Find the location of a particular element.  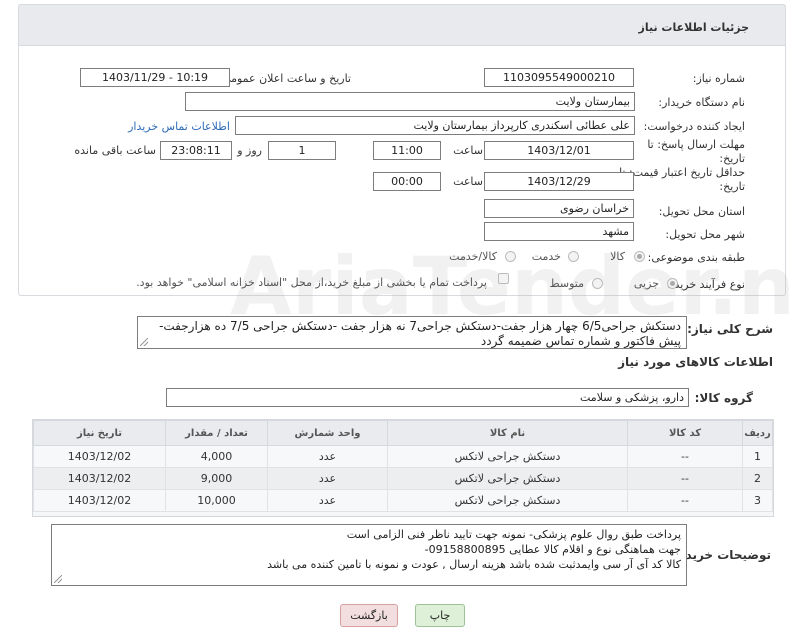

col-qty: تعداد / مقدار is located at coordinates (216, 433).